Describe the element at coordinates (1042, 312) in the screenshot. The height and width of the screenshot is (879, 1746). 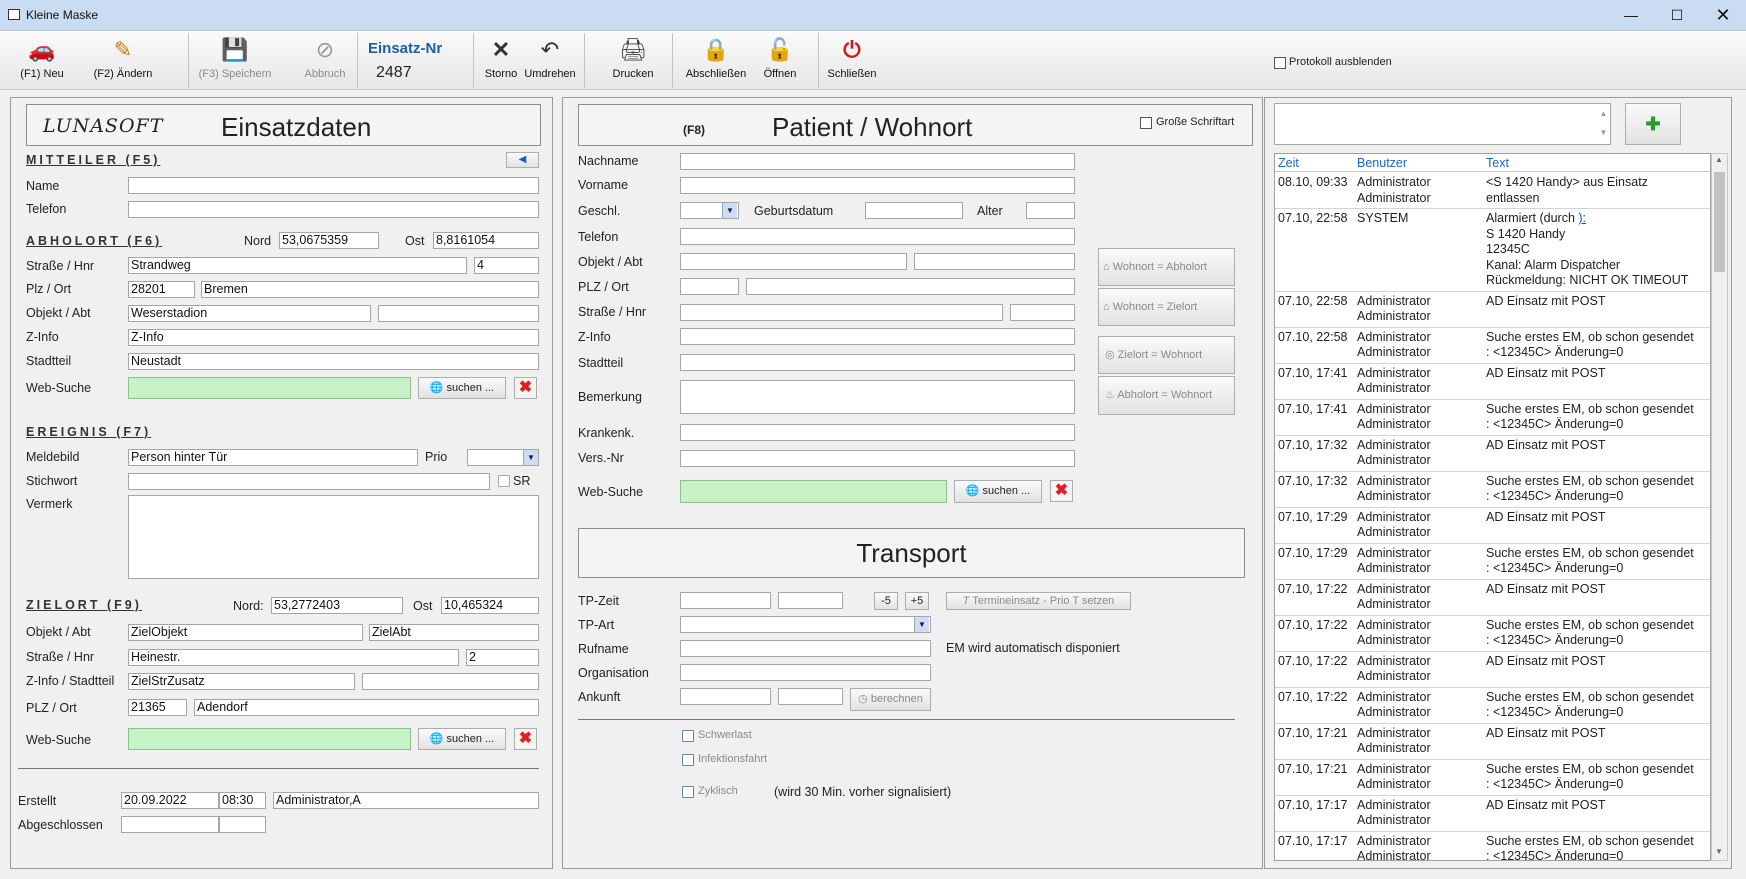
I see `patient-hnr-input` at that location.